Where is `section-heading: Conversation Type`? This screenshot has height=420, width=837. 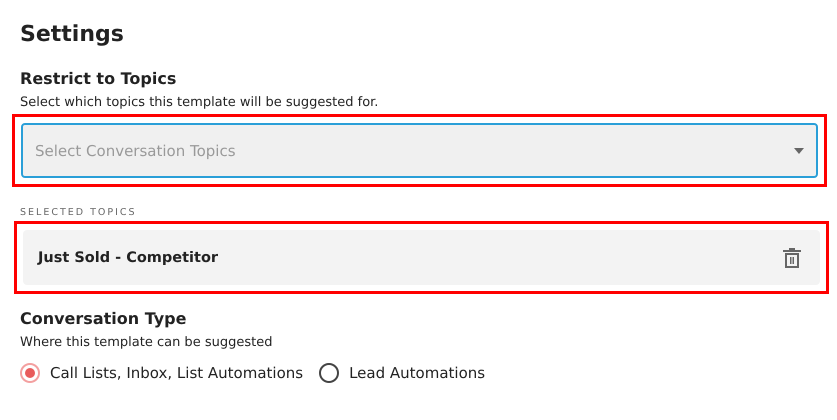
section-heading: Conversation Type is located at coordinates (104, 319).